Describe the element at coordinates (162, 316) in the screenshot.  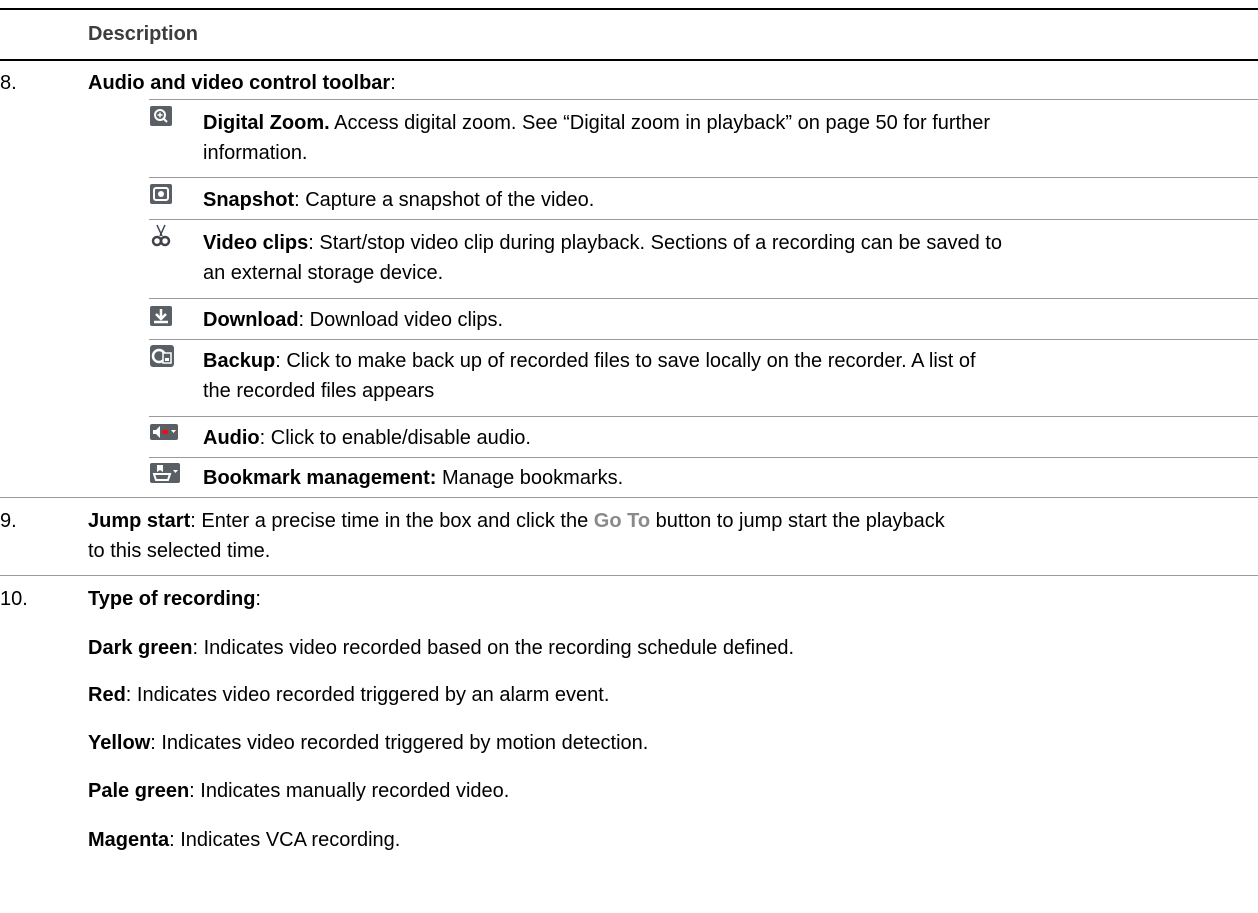
I see `download-icon` at that location.